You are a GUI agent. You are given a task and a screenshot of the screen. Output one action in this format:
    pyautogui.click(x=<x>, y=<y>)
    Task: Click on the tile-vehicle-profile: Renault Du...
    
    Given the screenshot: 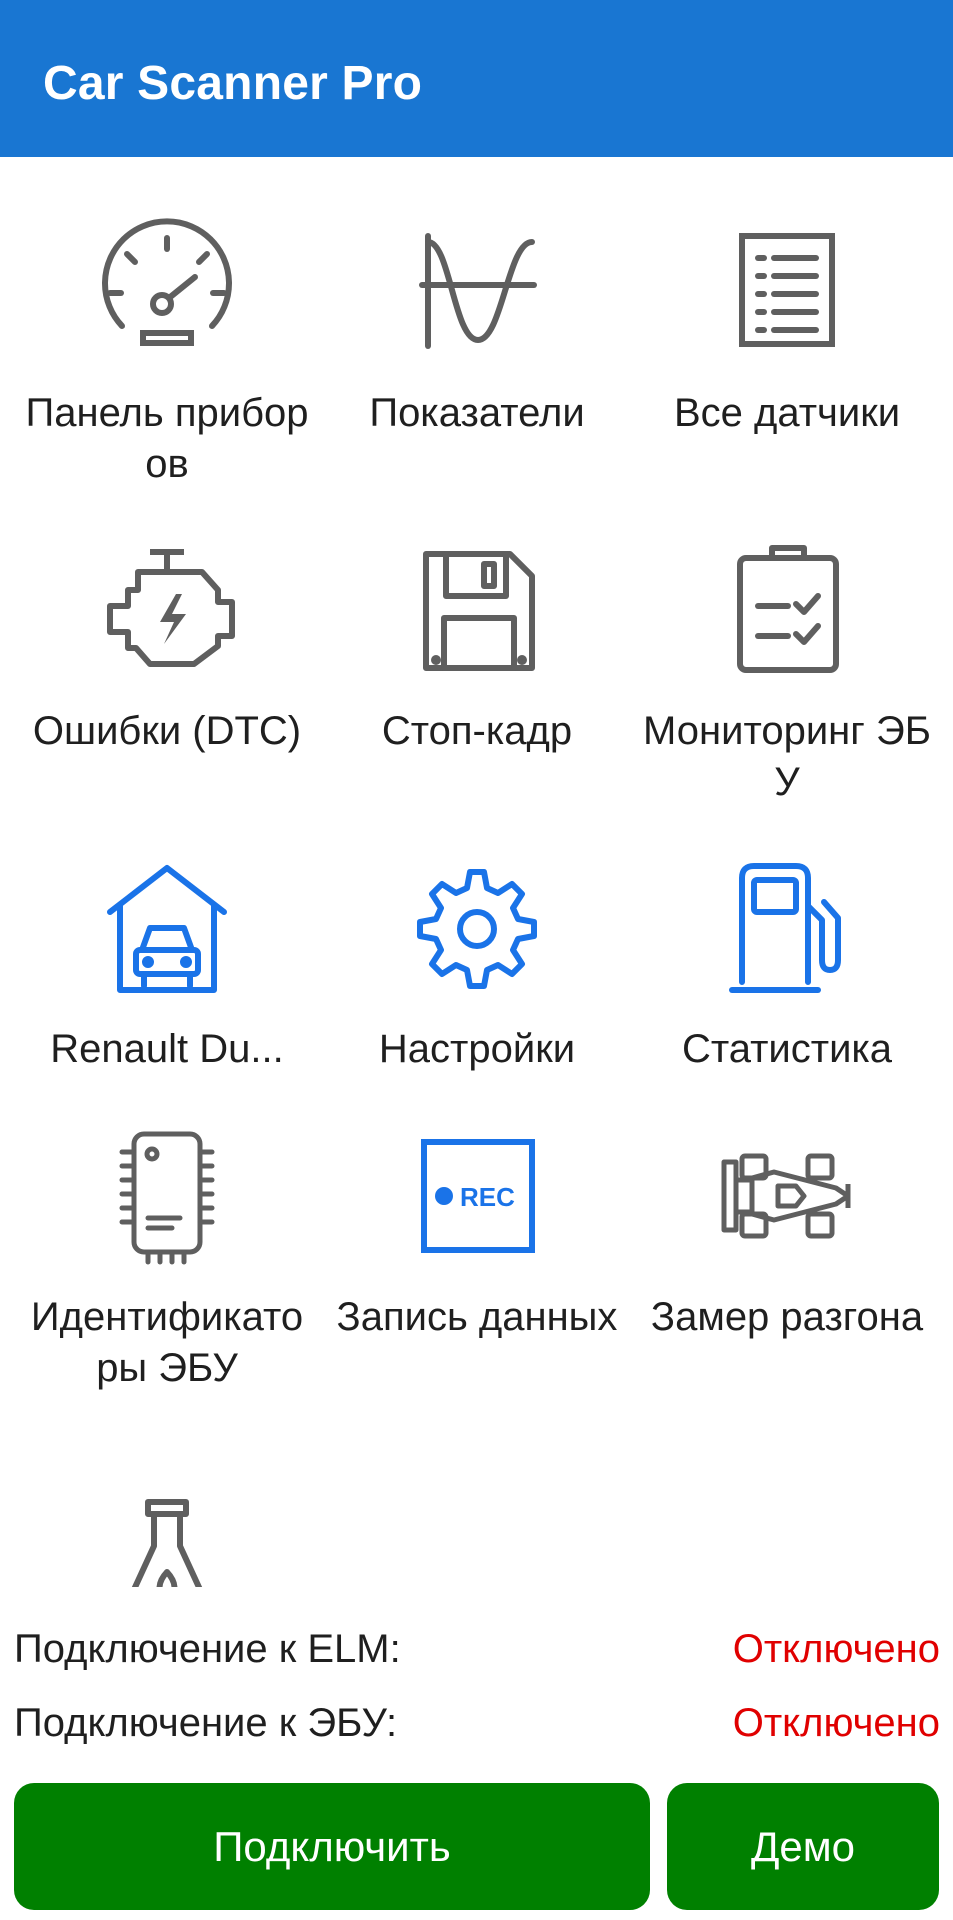 What is the action you would take?
    pyautogui.click(x=167, y=964)
    